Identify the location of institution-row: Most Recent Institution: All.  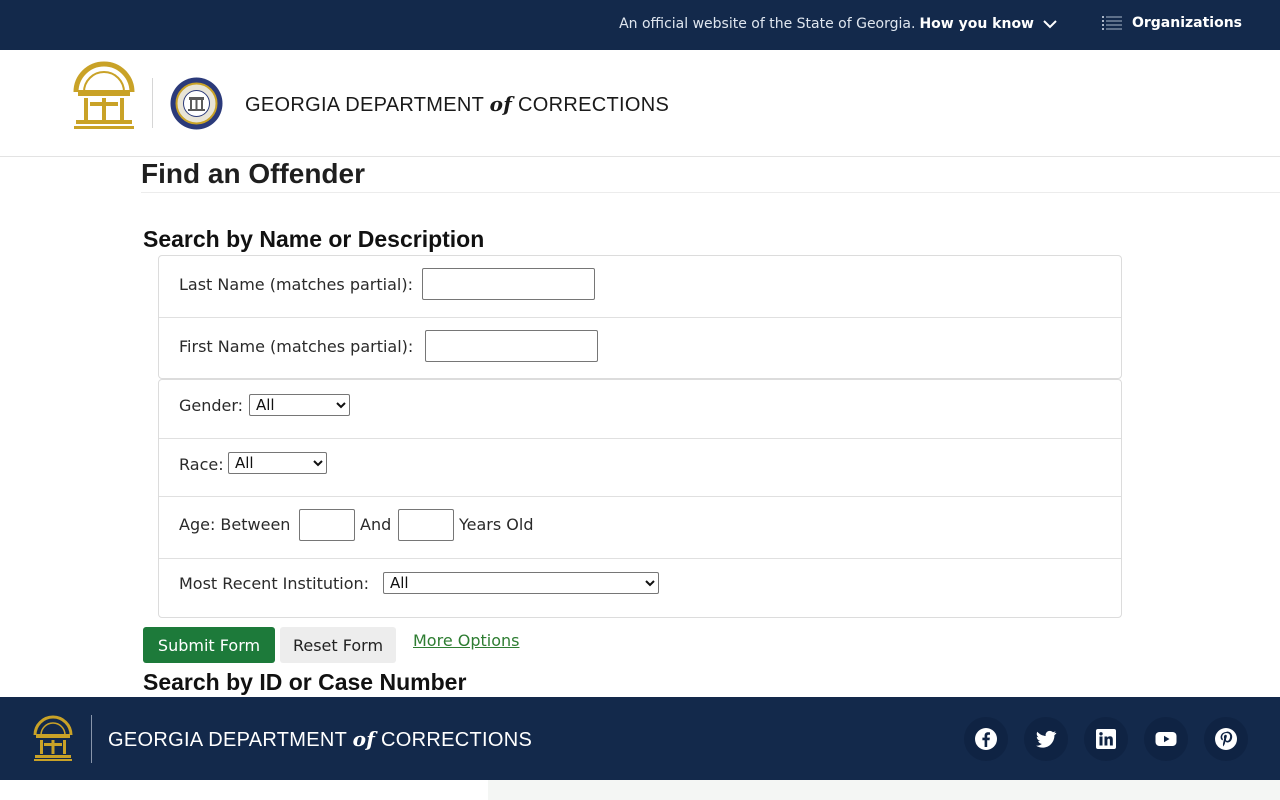
(640, 588).